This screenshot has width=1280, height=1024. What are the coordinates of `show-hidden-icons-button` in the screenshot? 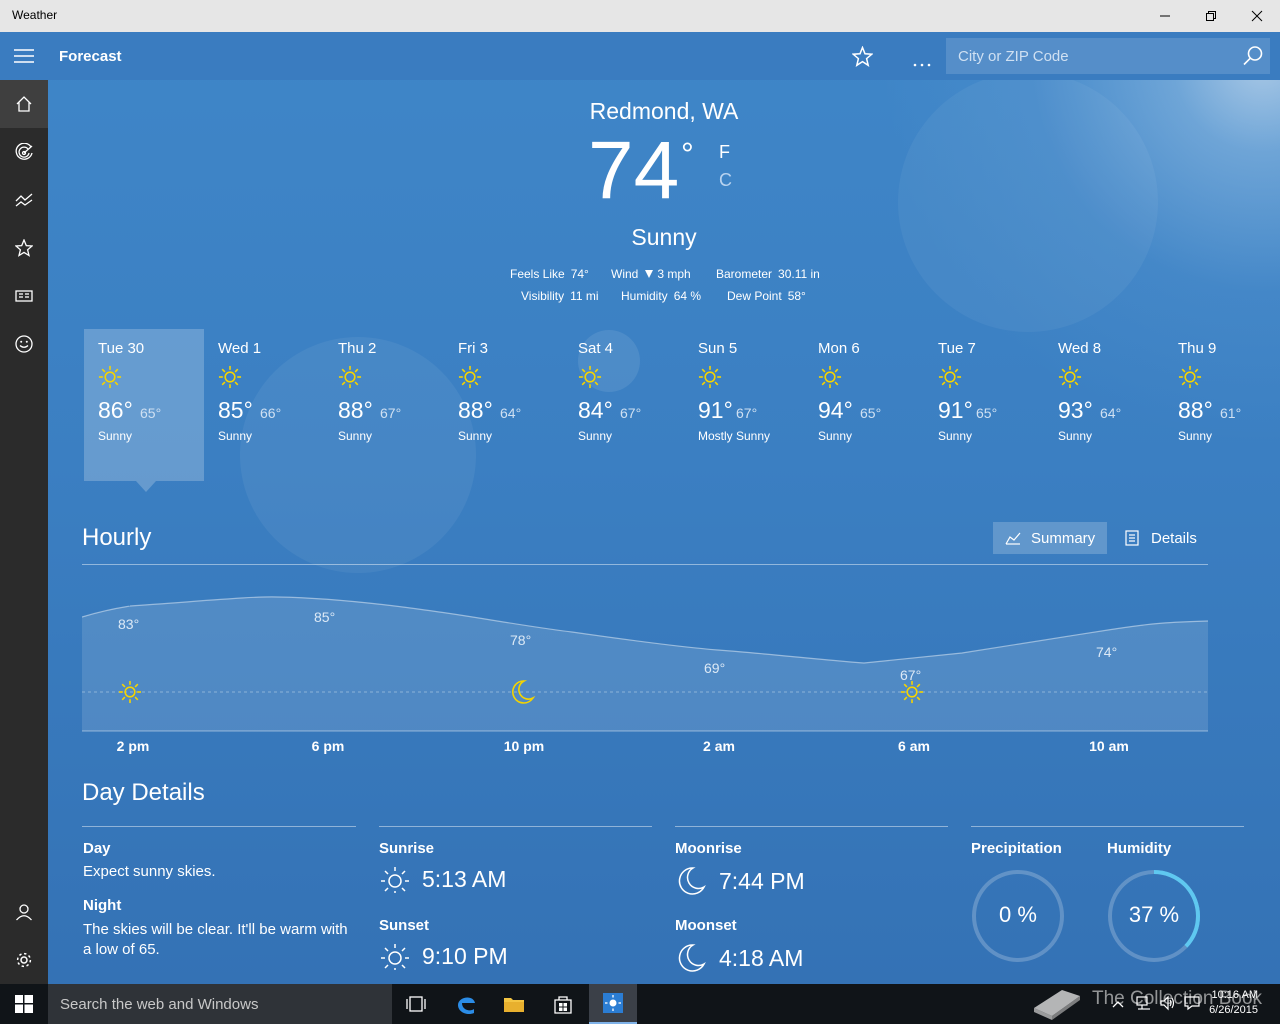 It's located at (1118, 1005).